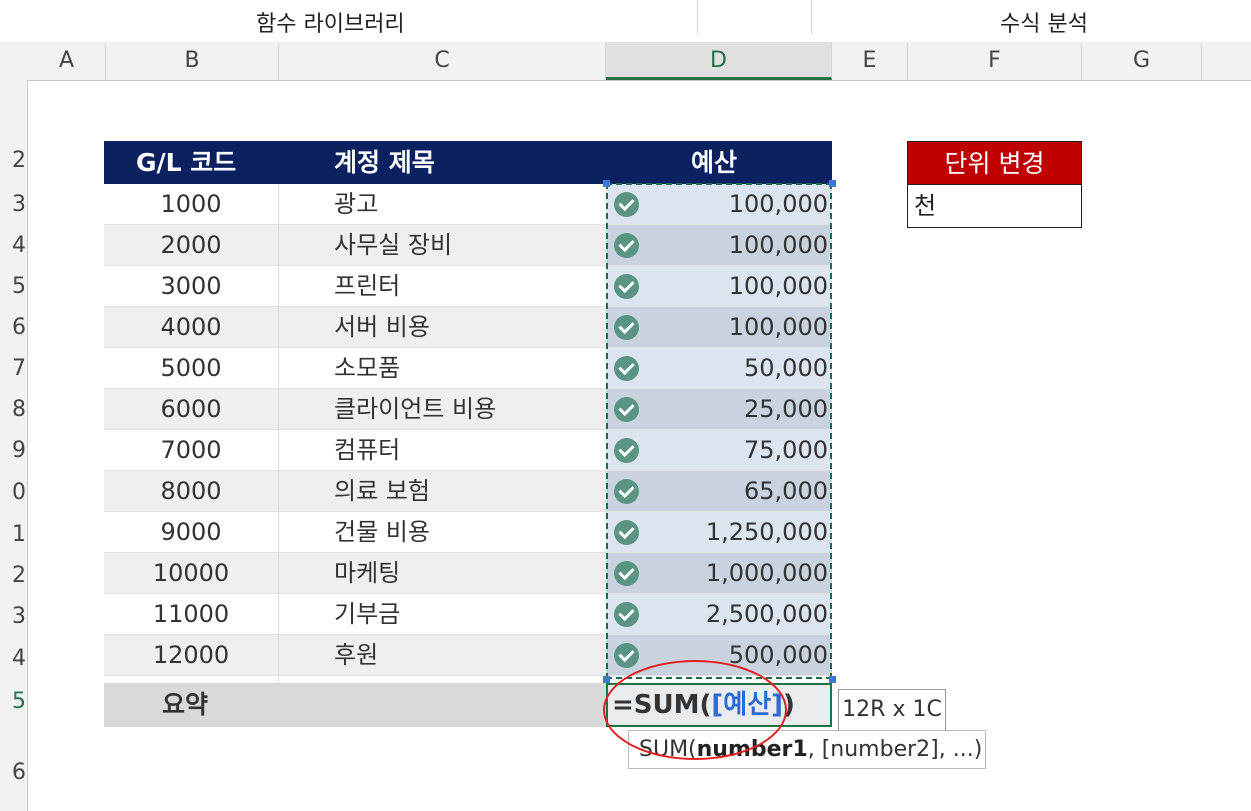 This screenshot has height=811, width=1251. Describe the element at coordinates (13, 450) in the screenshot. I see `row-header: 9` at that location.